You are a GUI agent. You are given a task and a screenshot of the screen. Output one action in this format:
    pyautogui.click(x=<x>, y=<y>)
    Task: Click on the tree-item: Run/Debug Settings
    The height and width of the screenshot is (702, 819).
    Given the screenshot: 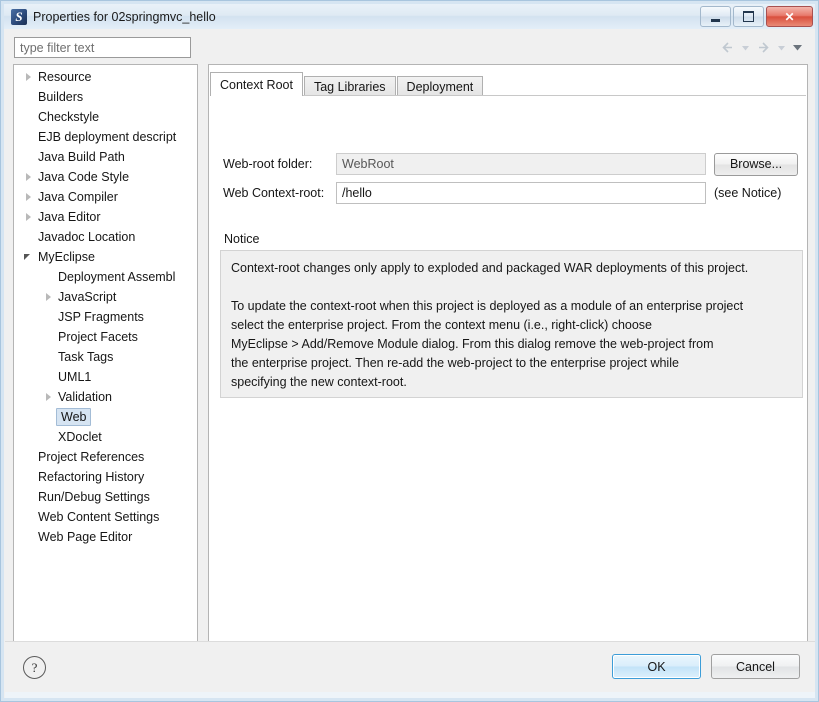 What is the action you would take?
    pyautogui.click(x=105, y=497)
    